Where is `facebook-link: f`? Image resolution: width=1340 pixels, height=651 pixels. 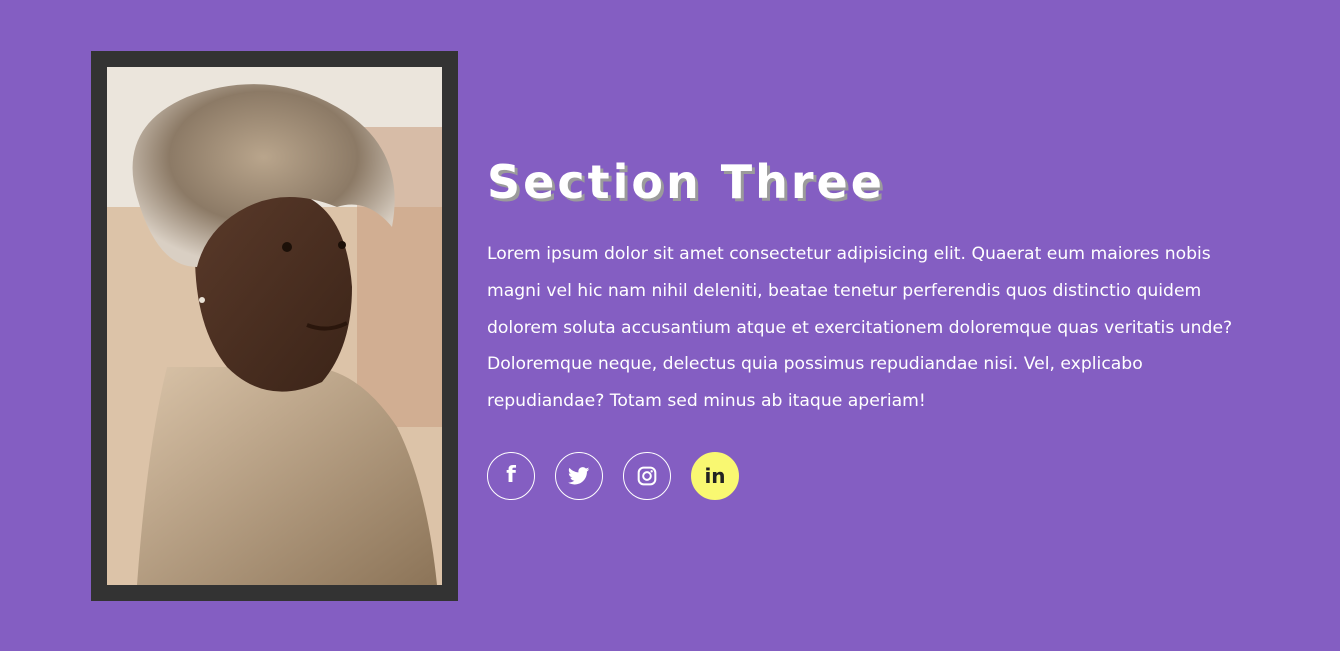
facebook-link: f is located at coordinates (511, 475).